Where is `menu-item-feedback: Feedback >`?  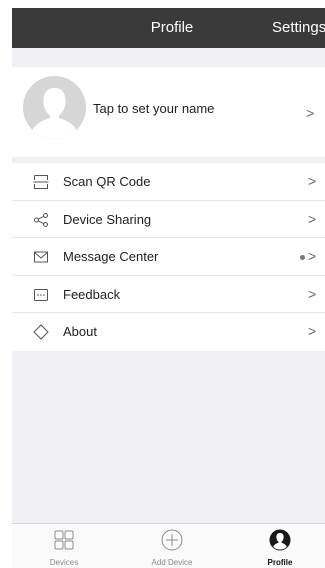
menu-item-feedback: Feedback > is located at coordinates (168, 295).